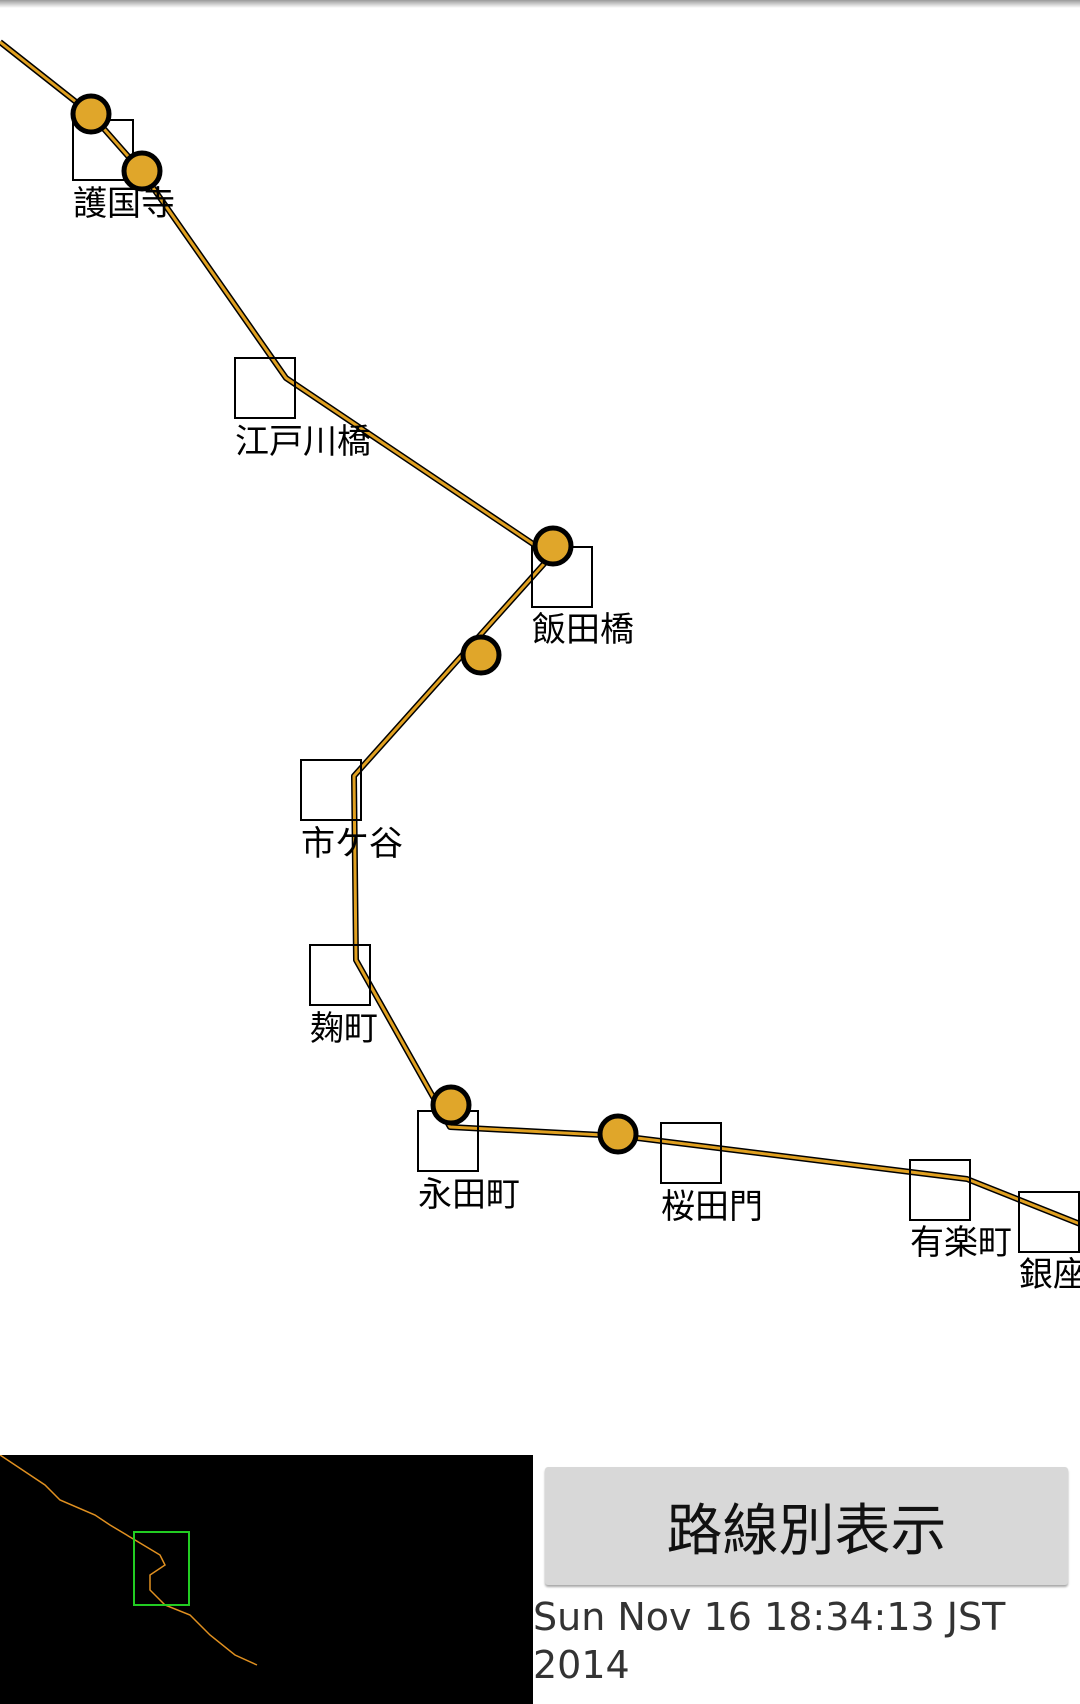  Describe the element at coordinates (469, 1195) in the screenshot. I see `station-label: 永田町` at that location.